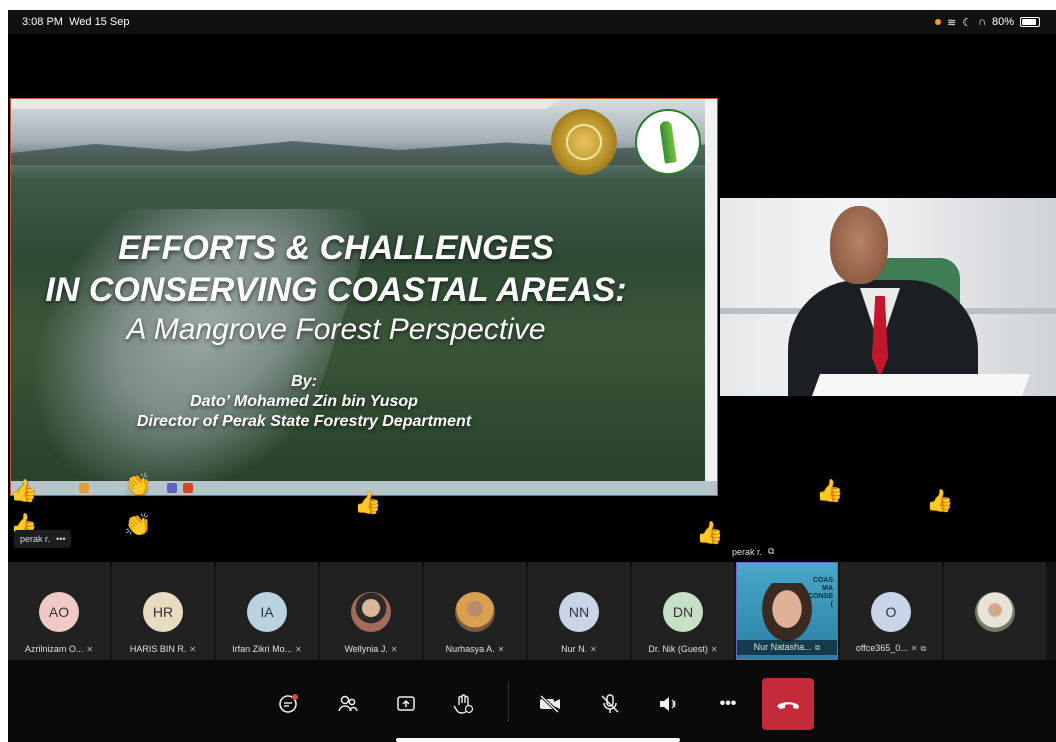  Describe the element at coordinates (336, 248) in the screenshot. I see `slide-title-line1: EFFORTS & CHALLENGES` at that location.